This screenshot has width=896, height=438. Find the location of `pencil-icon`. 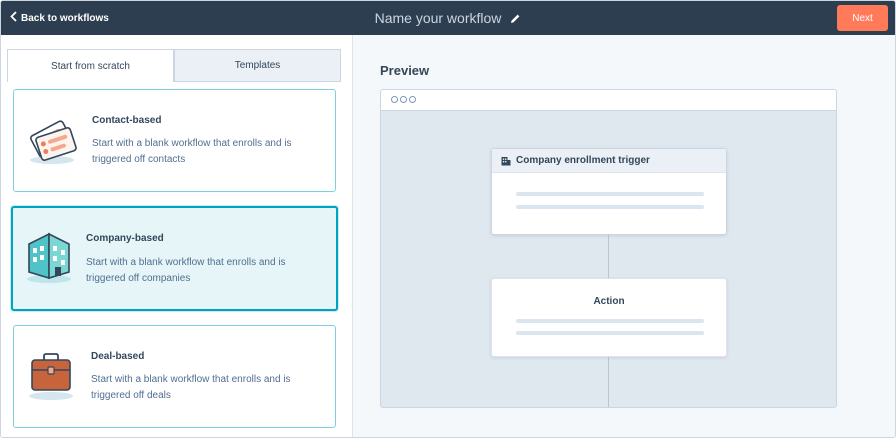

pencil-icon is located at coordinates (515, 18).